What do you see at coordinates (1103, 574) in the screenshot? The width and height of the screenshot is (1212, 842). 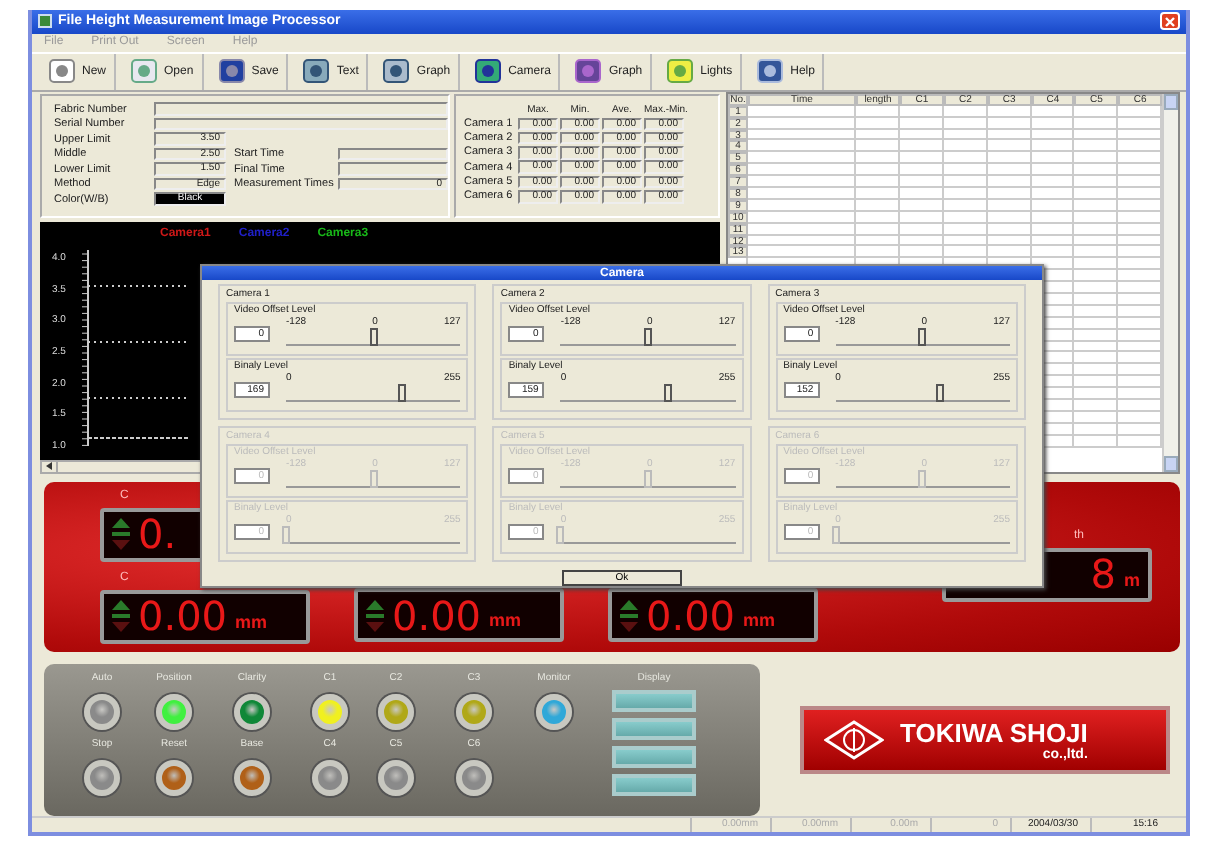 I see `meter-value: 8` at bounding box center [1103, 574].